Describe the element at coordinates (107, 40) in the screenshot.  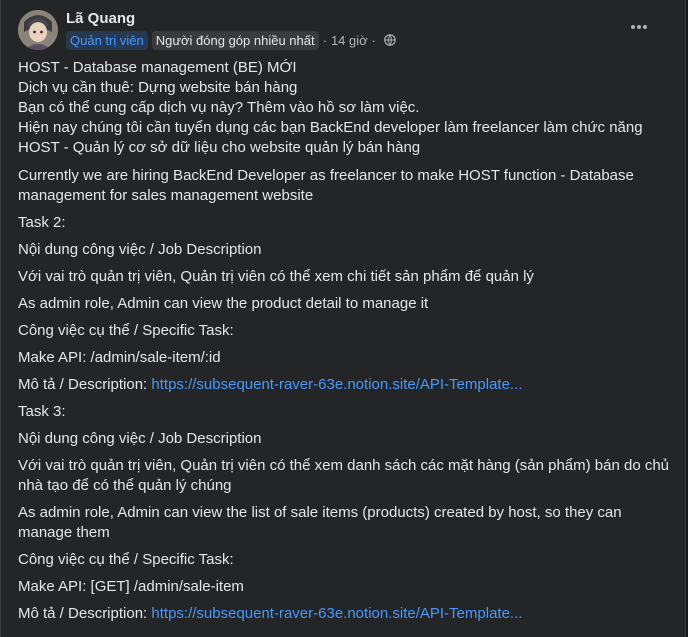
I see `admin-badge: Quản trị viên` at that location.